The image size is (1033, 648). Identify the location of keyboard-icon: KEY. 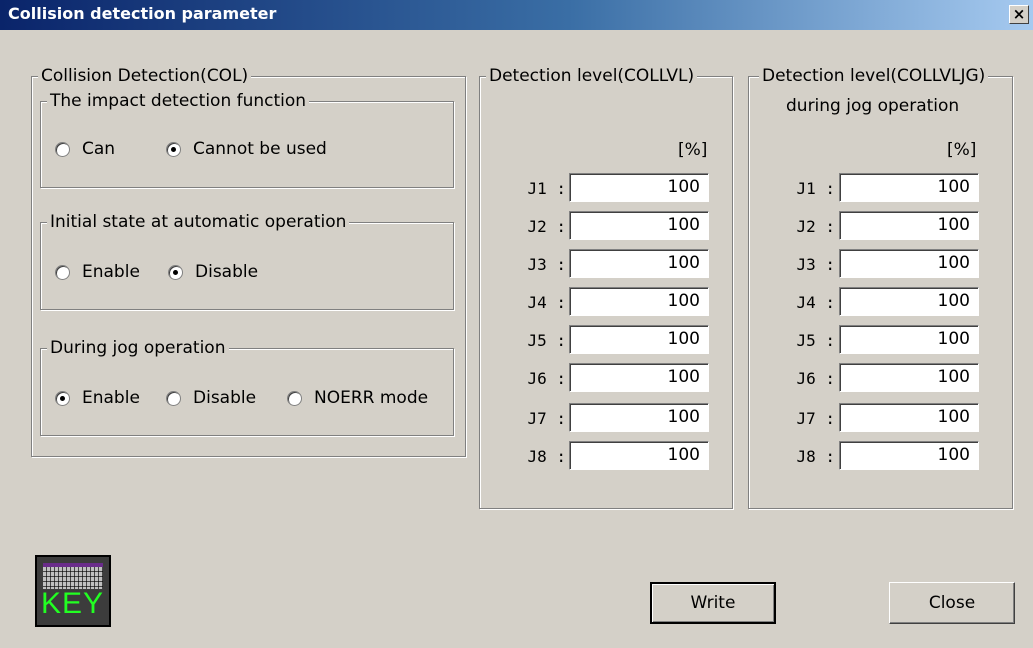
(73, 591).